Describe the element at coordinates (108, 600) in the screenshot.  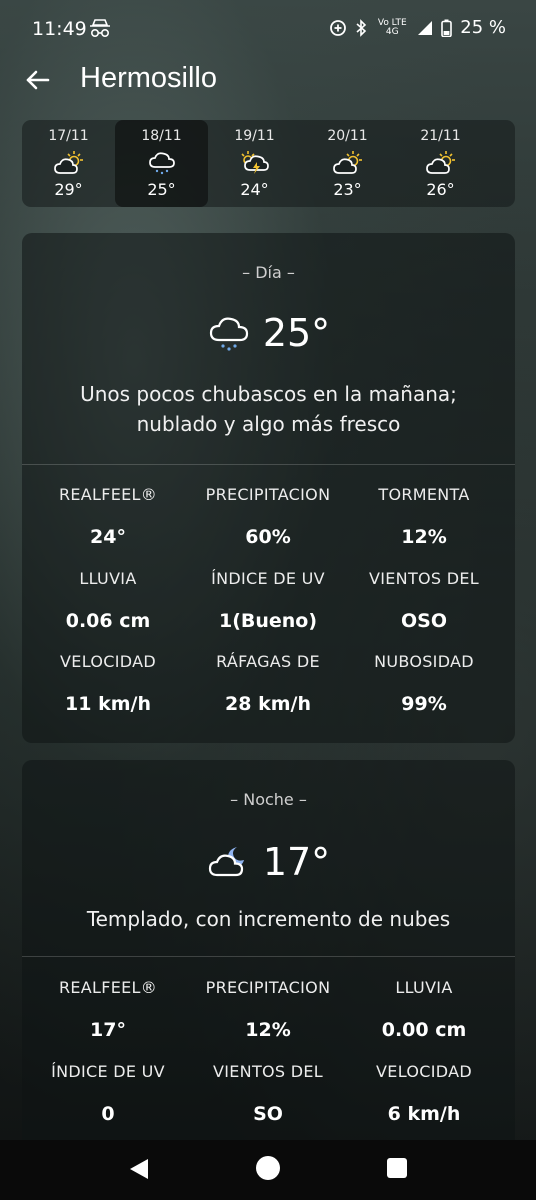
I see `day-stat-rain: LLUVIA 0.06 cm` at that location.